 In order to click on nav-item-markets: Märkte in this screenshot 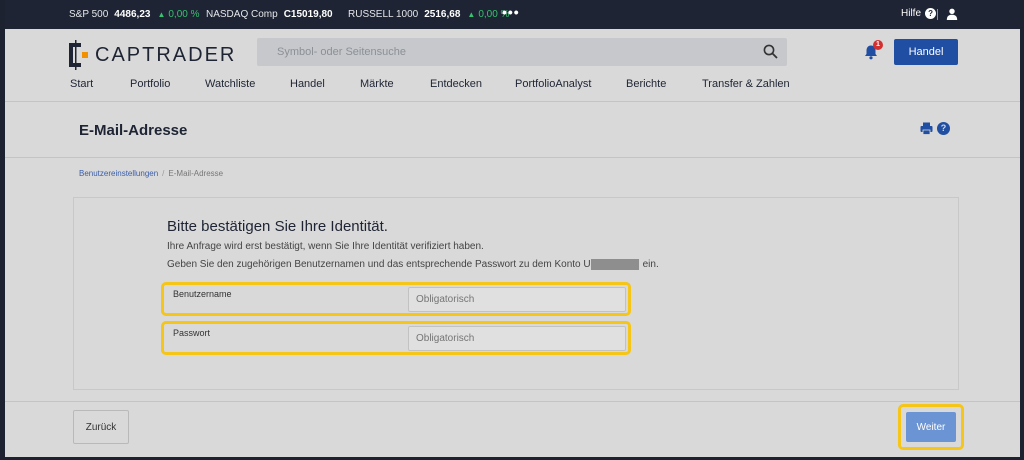, I will do `click(377, 84)`.